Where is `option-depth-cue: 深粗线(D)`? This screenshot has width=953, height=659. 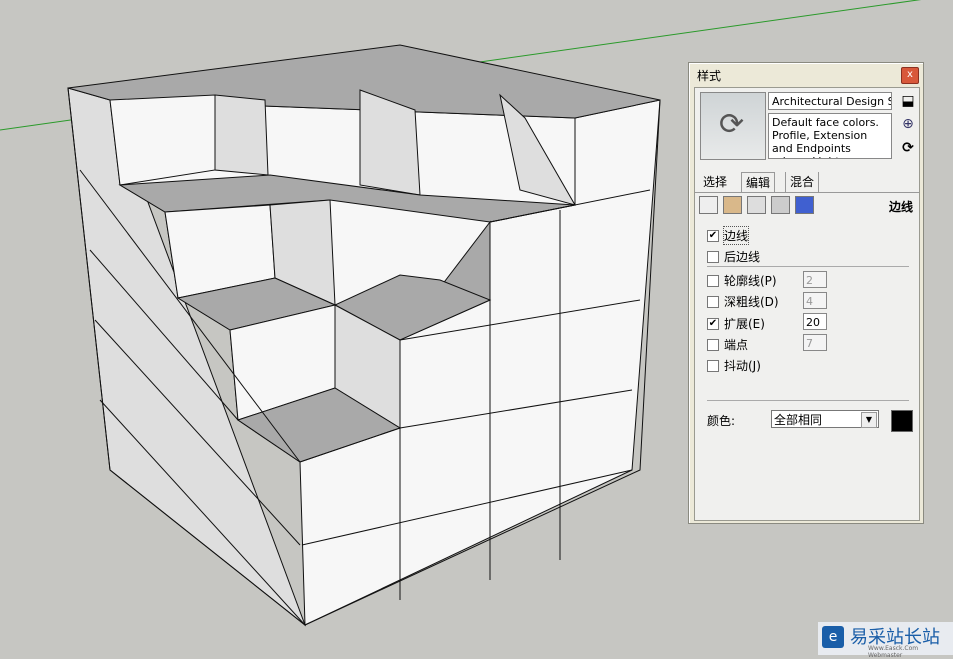 option-depth-cue: 深粗线(D) is located at coordinates (743, 301).